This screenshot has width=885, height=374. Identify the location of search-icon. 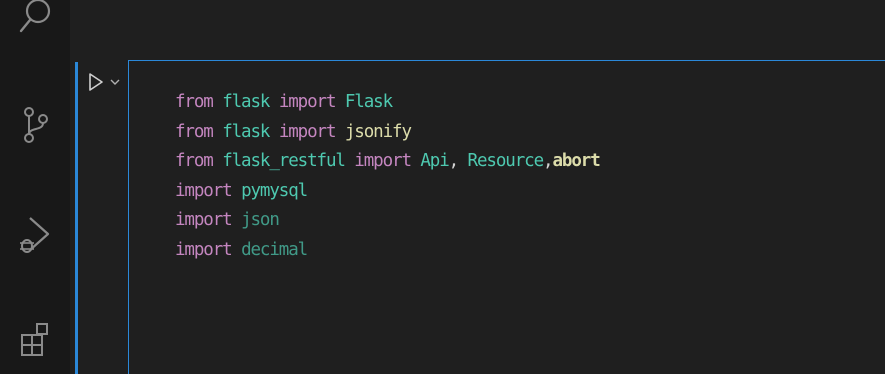
(35, 26).